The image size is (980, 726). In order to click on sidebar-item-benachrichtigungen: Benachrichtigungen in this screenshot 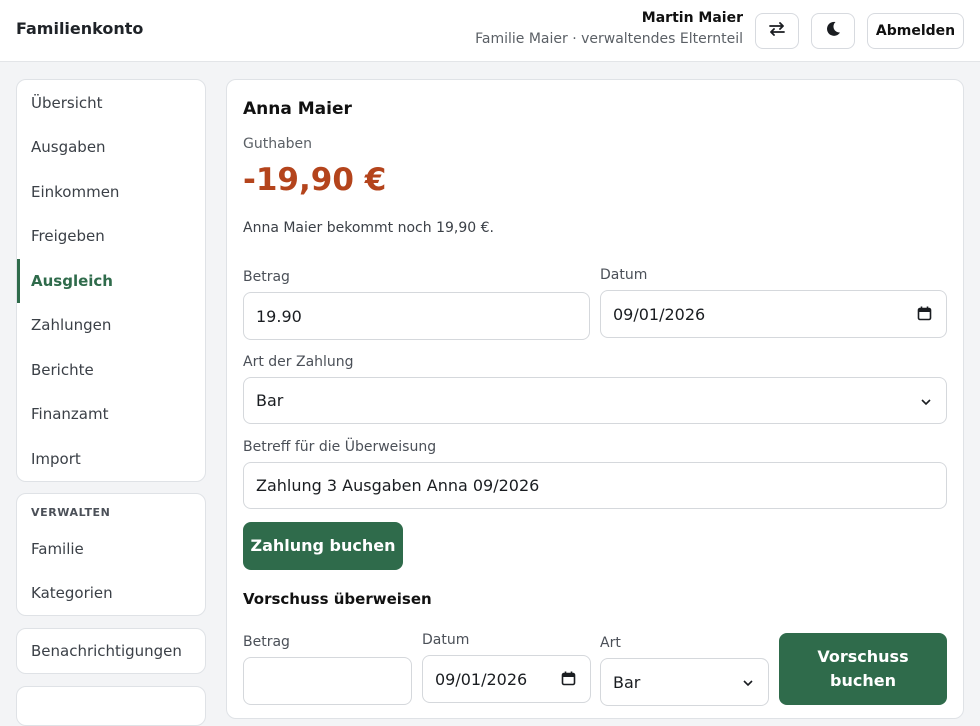, I will do `click(111, 651)`.